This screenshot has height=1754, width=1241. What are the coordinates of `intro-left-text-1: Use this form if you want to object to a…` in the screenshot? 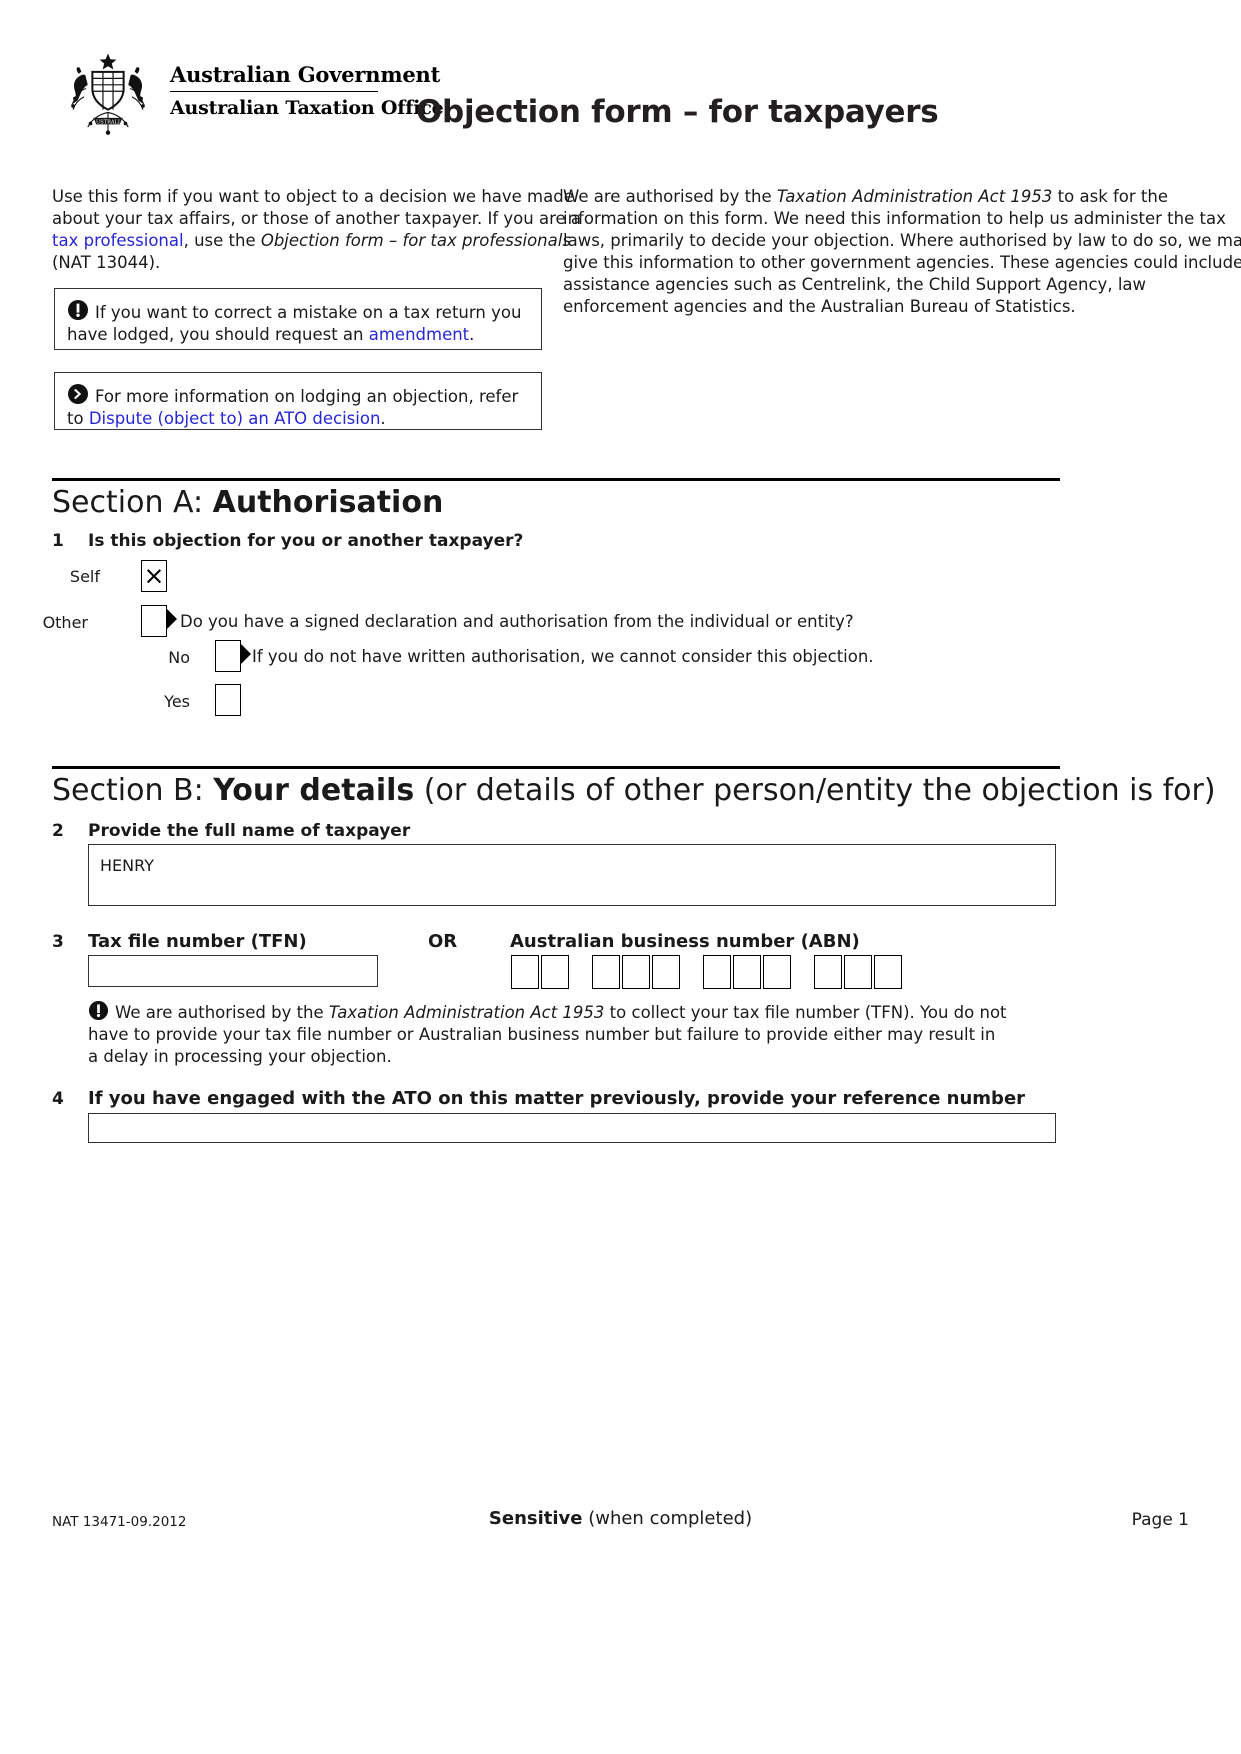 It's located at (317, 207).